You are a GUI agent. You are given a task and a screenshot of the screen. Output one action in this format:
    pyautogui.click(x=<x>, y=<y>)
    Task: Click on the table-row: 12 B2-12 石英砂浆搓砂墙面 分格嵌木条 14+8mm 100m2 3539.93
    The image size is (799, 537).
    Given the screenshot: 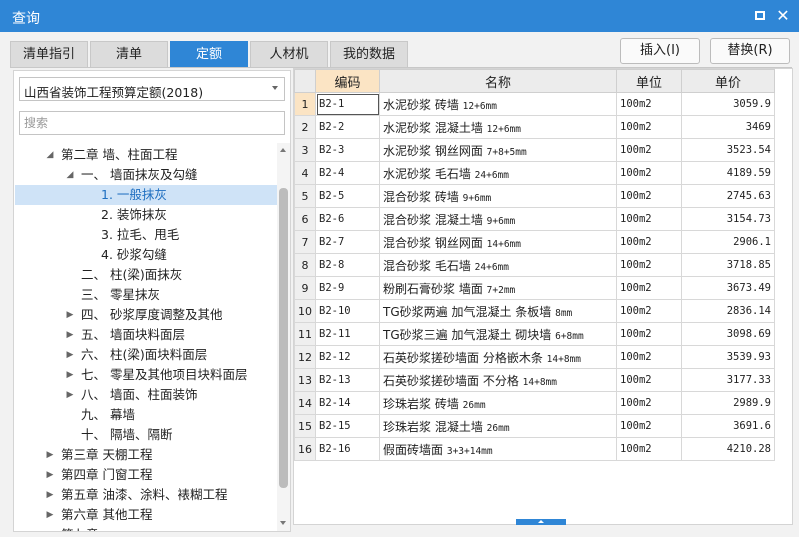 What is the action you would take?
    pyautogui.click(x=534, y=357)
    